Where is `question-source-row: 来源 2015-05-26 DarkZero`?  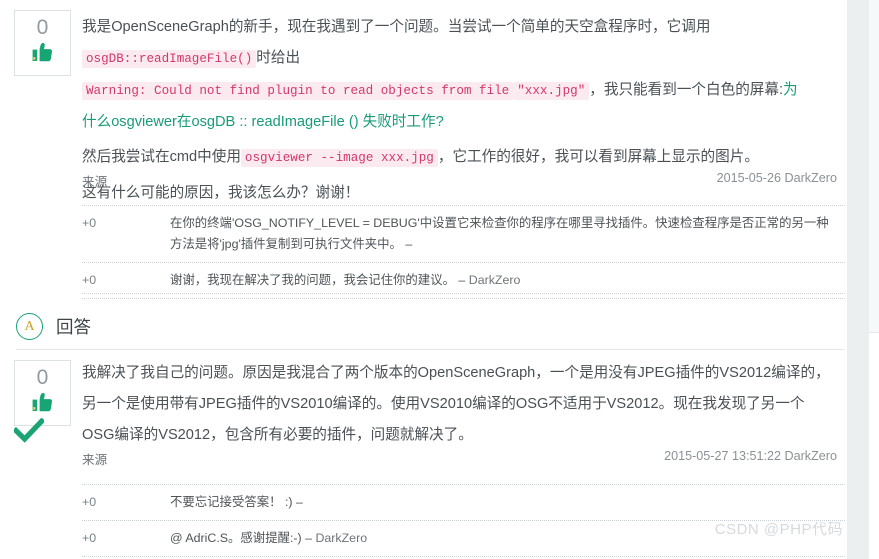
question-source-row: 来源 2015-05-26 DarkZero is located at coordinates (459, 180).